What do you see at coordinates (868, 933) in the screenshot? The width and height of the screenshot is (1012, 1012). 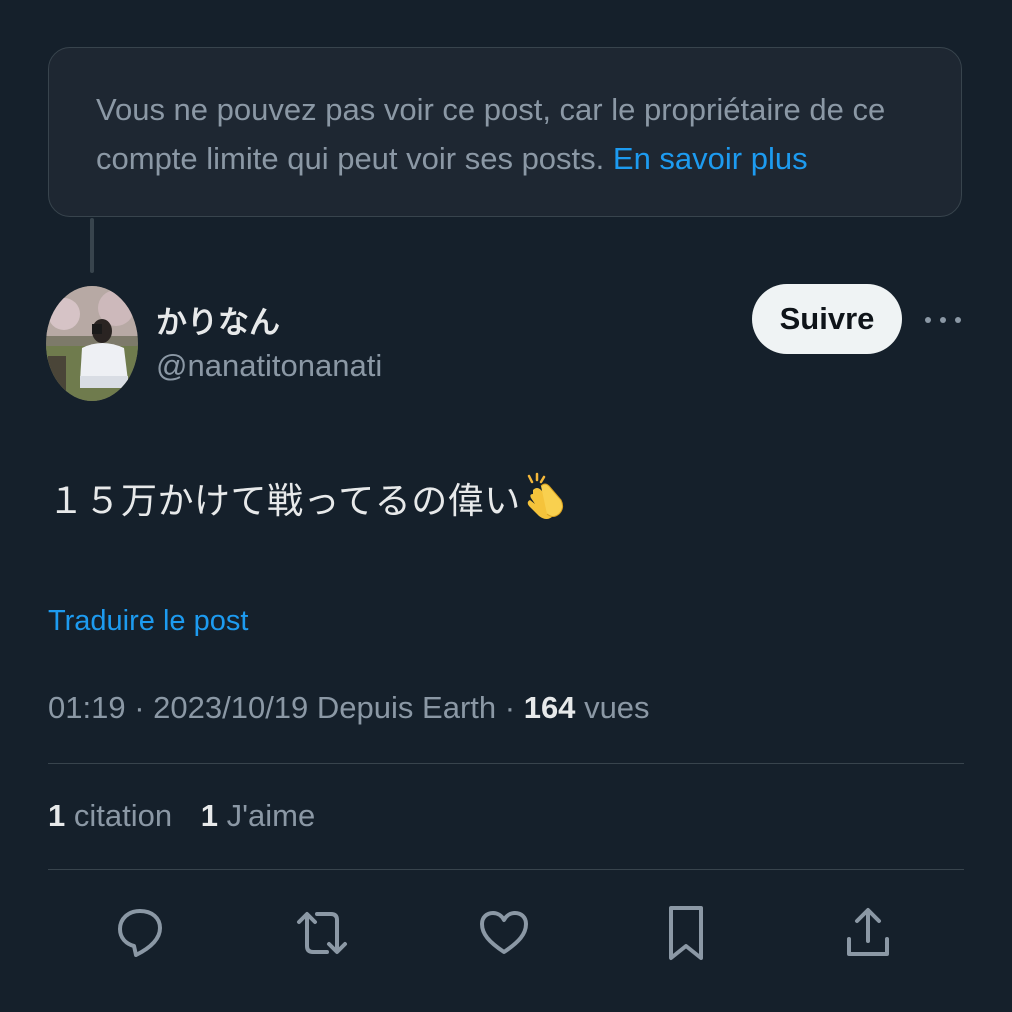 I see `share-icon` at bounding box center [868, 933].